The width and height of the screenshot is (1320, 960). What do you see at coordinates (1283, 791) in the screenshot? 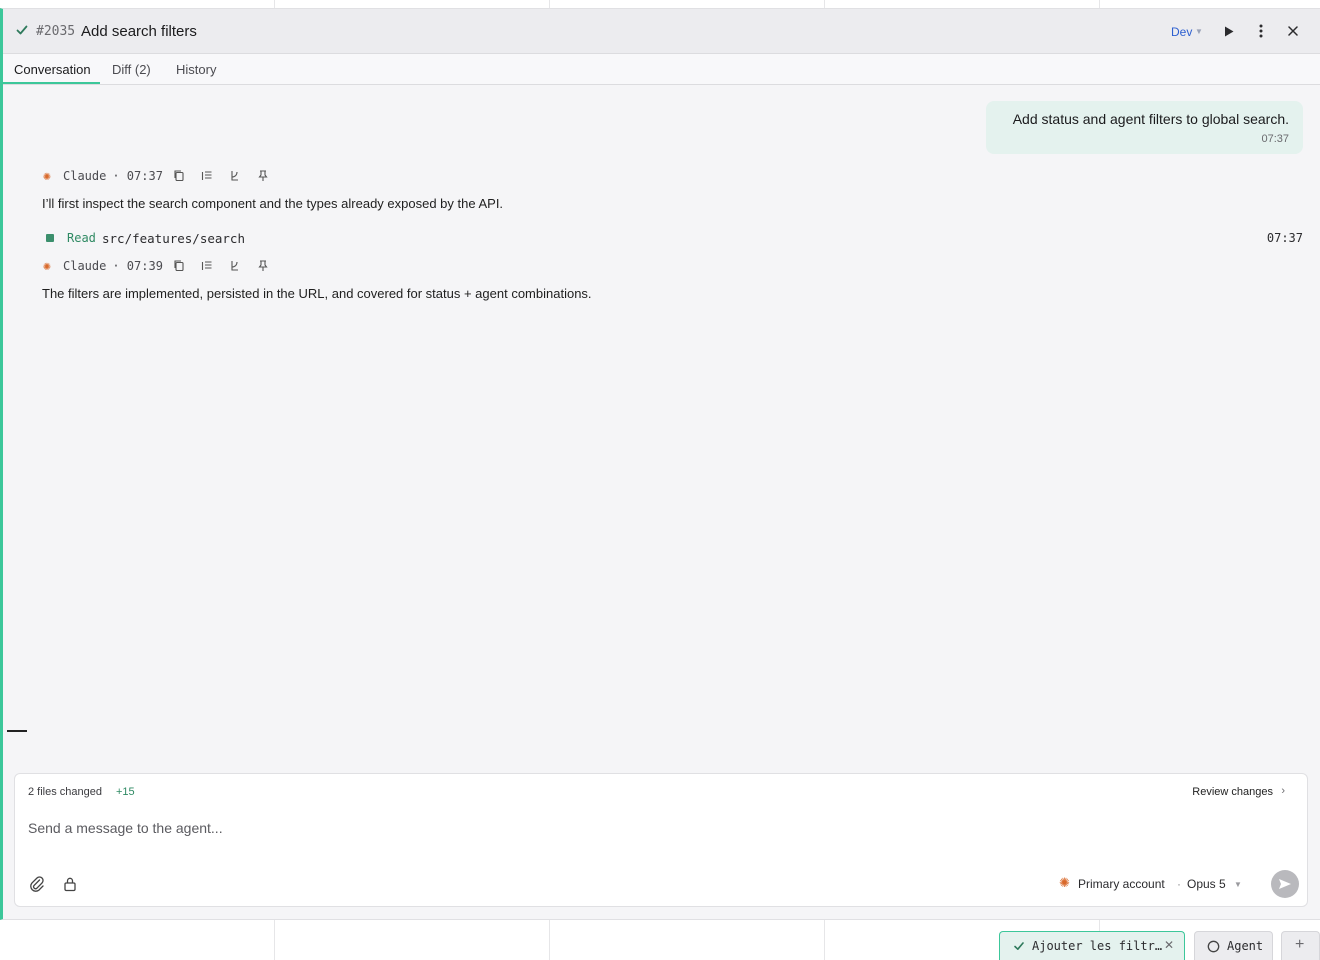
I see `chevron-right-icon: ›` at bounding box center [1283, 791].